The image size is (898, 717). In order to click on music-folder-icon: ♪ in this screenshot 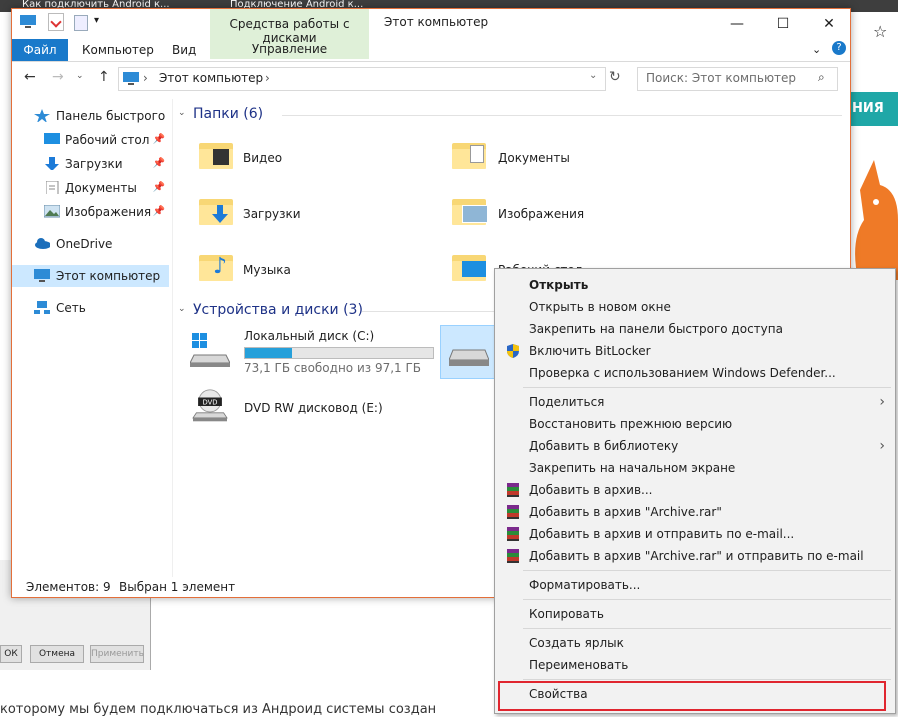, I will do `click(216, 267)`.